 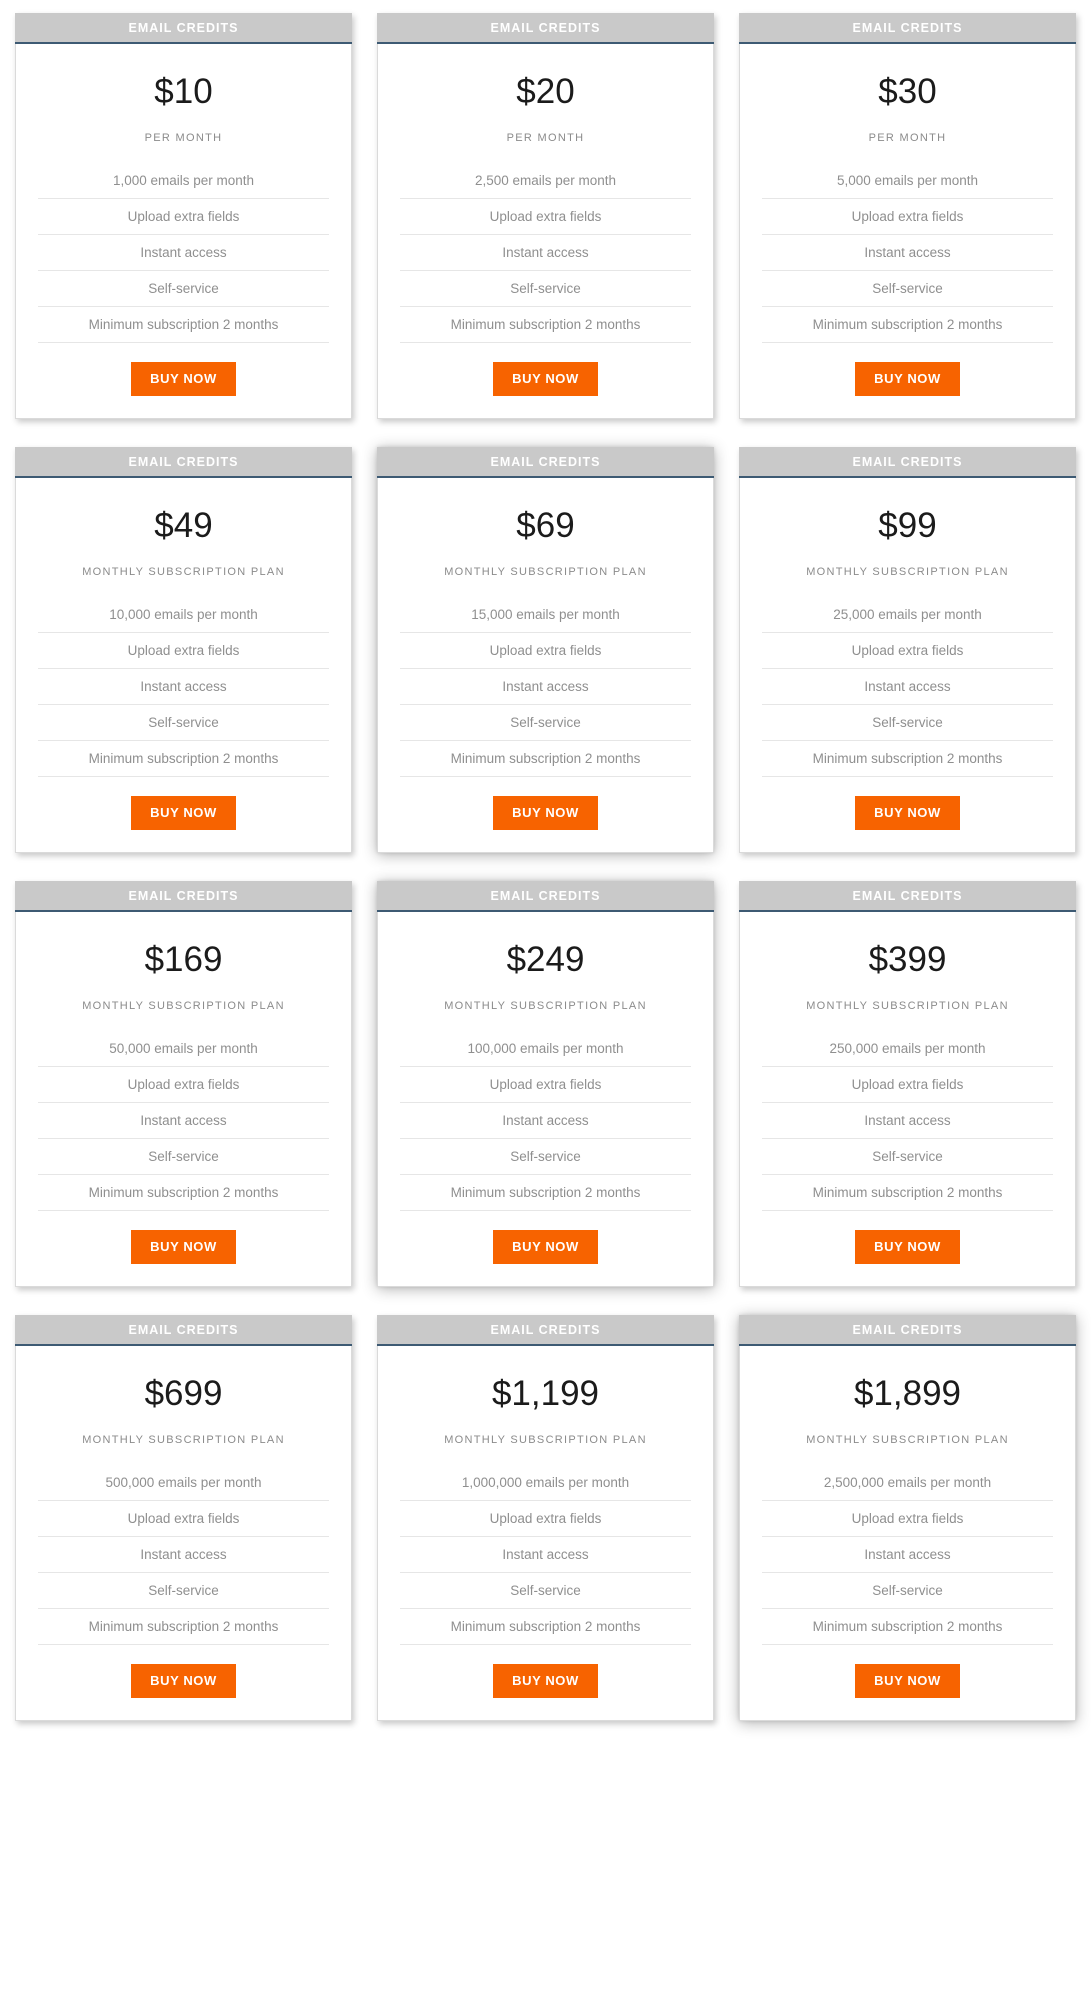 I want to click on feature-item: 100,000 emails per month, so click(x=545, y=1049).